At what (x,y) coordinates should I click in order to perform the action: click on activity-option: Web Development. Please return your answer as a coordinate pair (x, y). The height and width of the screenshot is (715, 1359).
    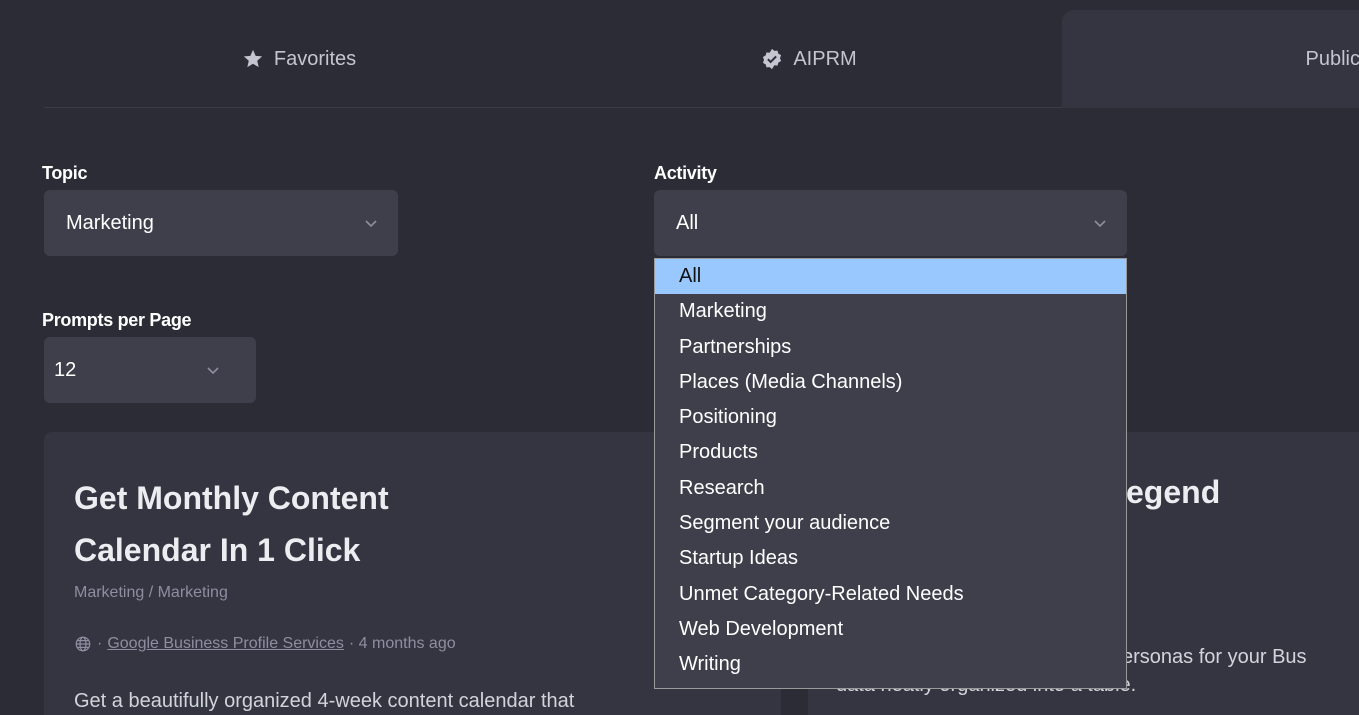
    Looking at the image, I should click on (890, 629).